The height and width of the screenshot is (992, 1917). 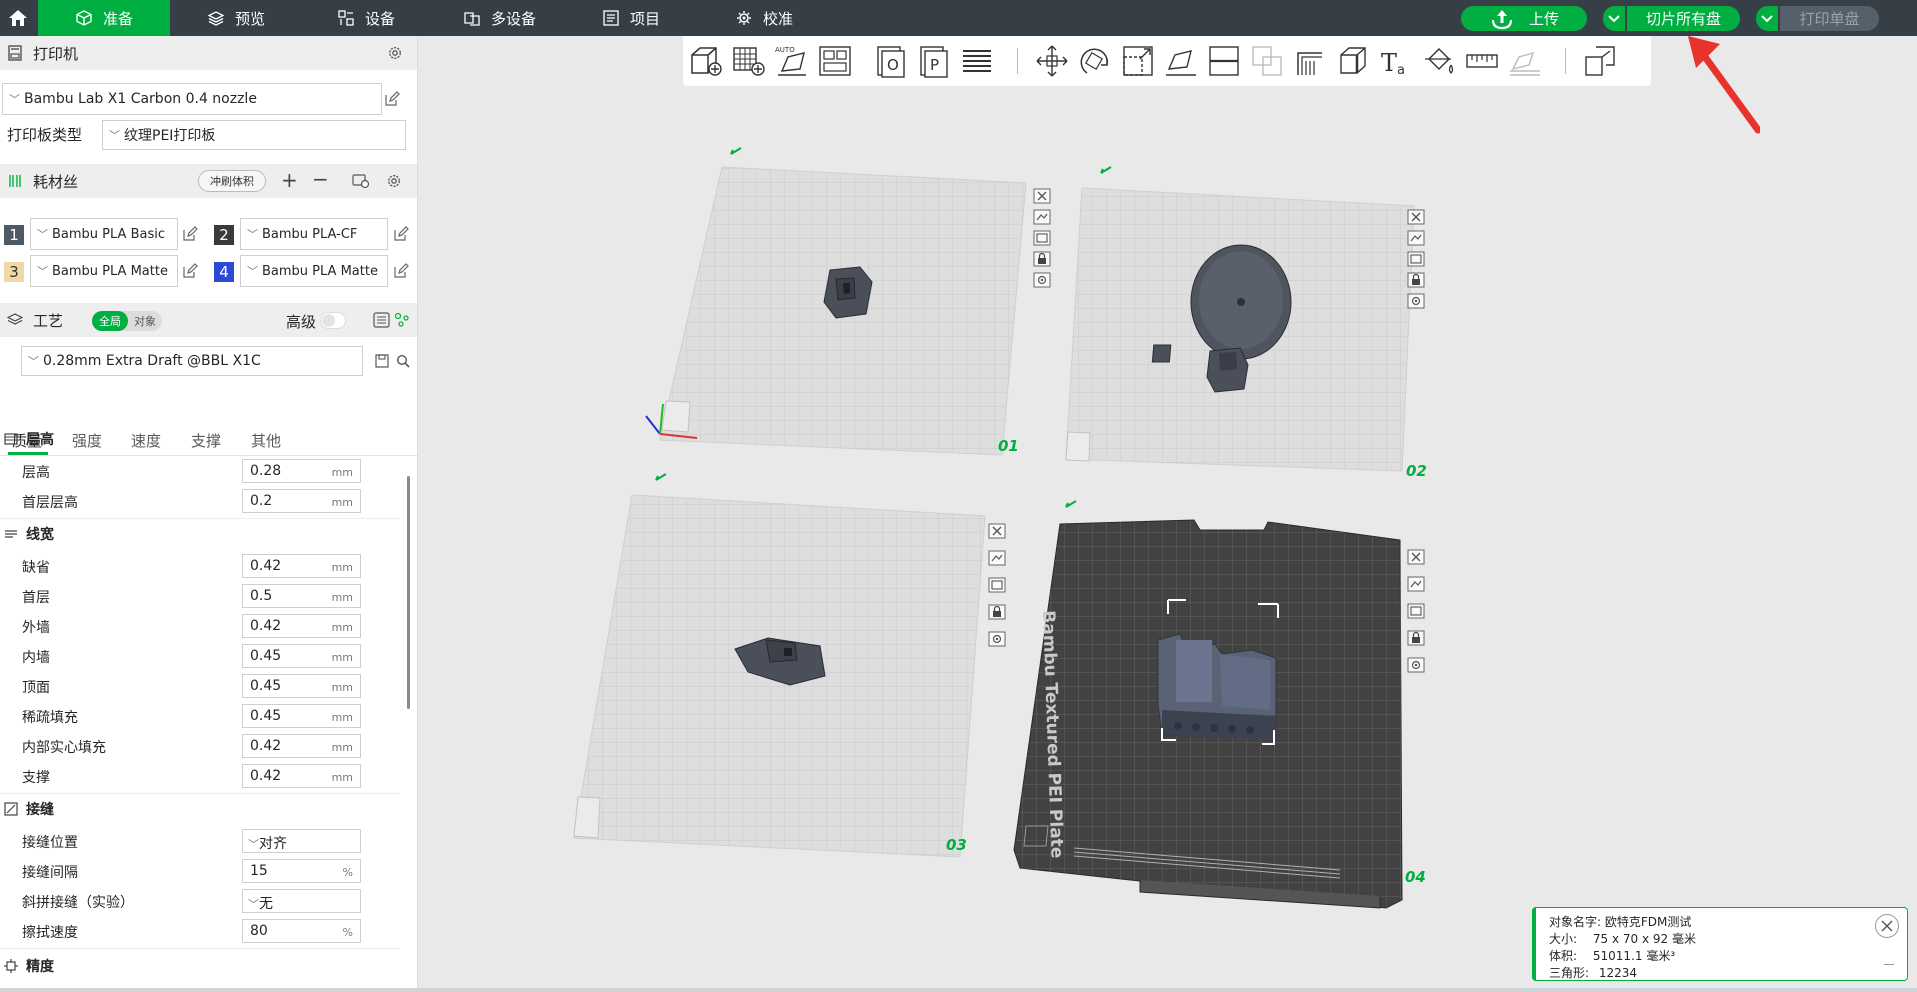 What do you see at coordinates (1887, 926) in the screenshot?
I see `close-button` at bounding box center [1887, 926].